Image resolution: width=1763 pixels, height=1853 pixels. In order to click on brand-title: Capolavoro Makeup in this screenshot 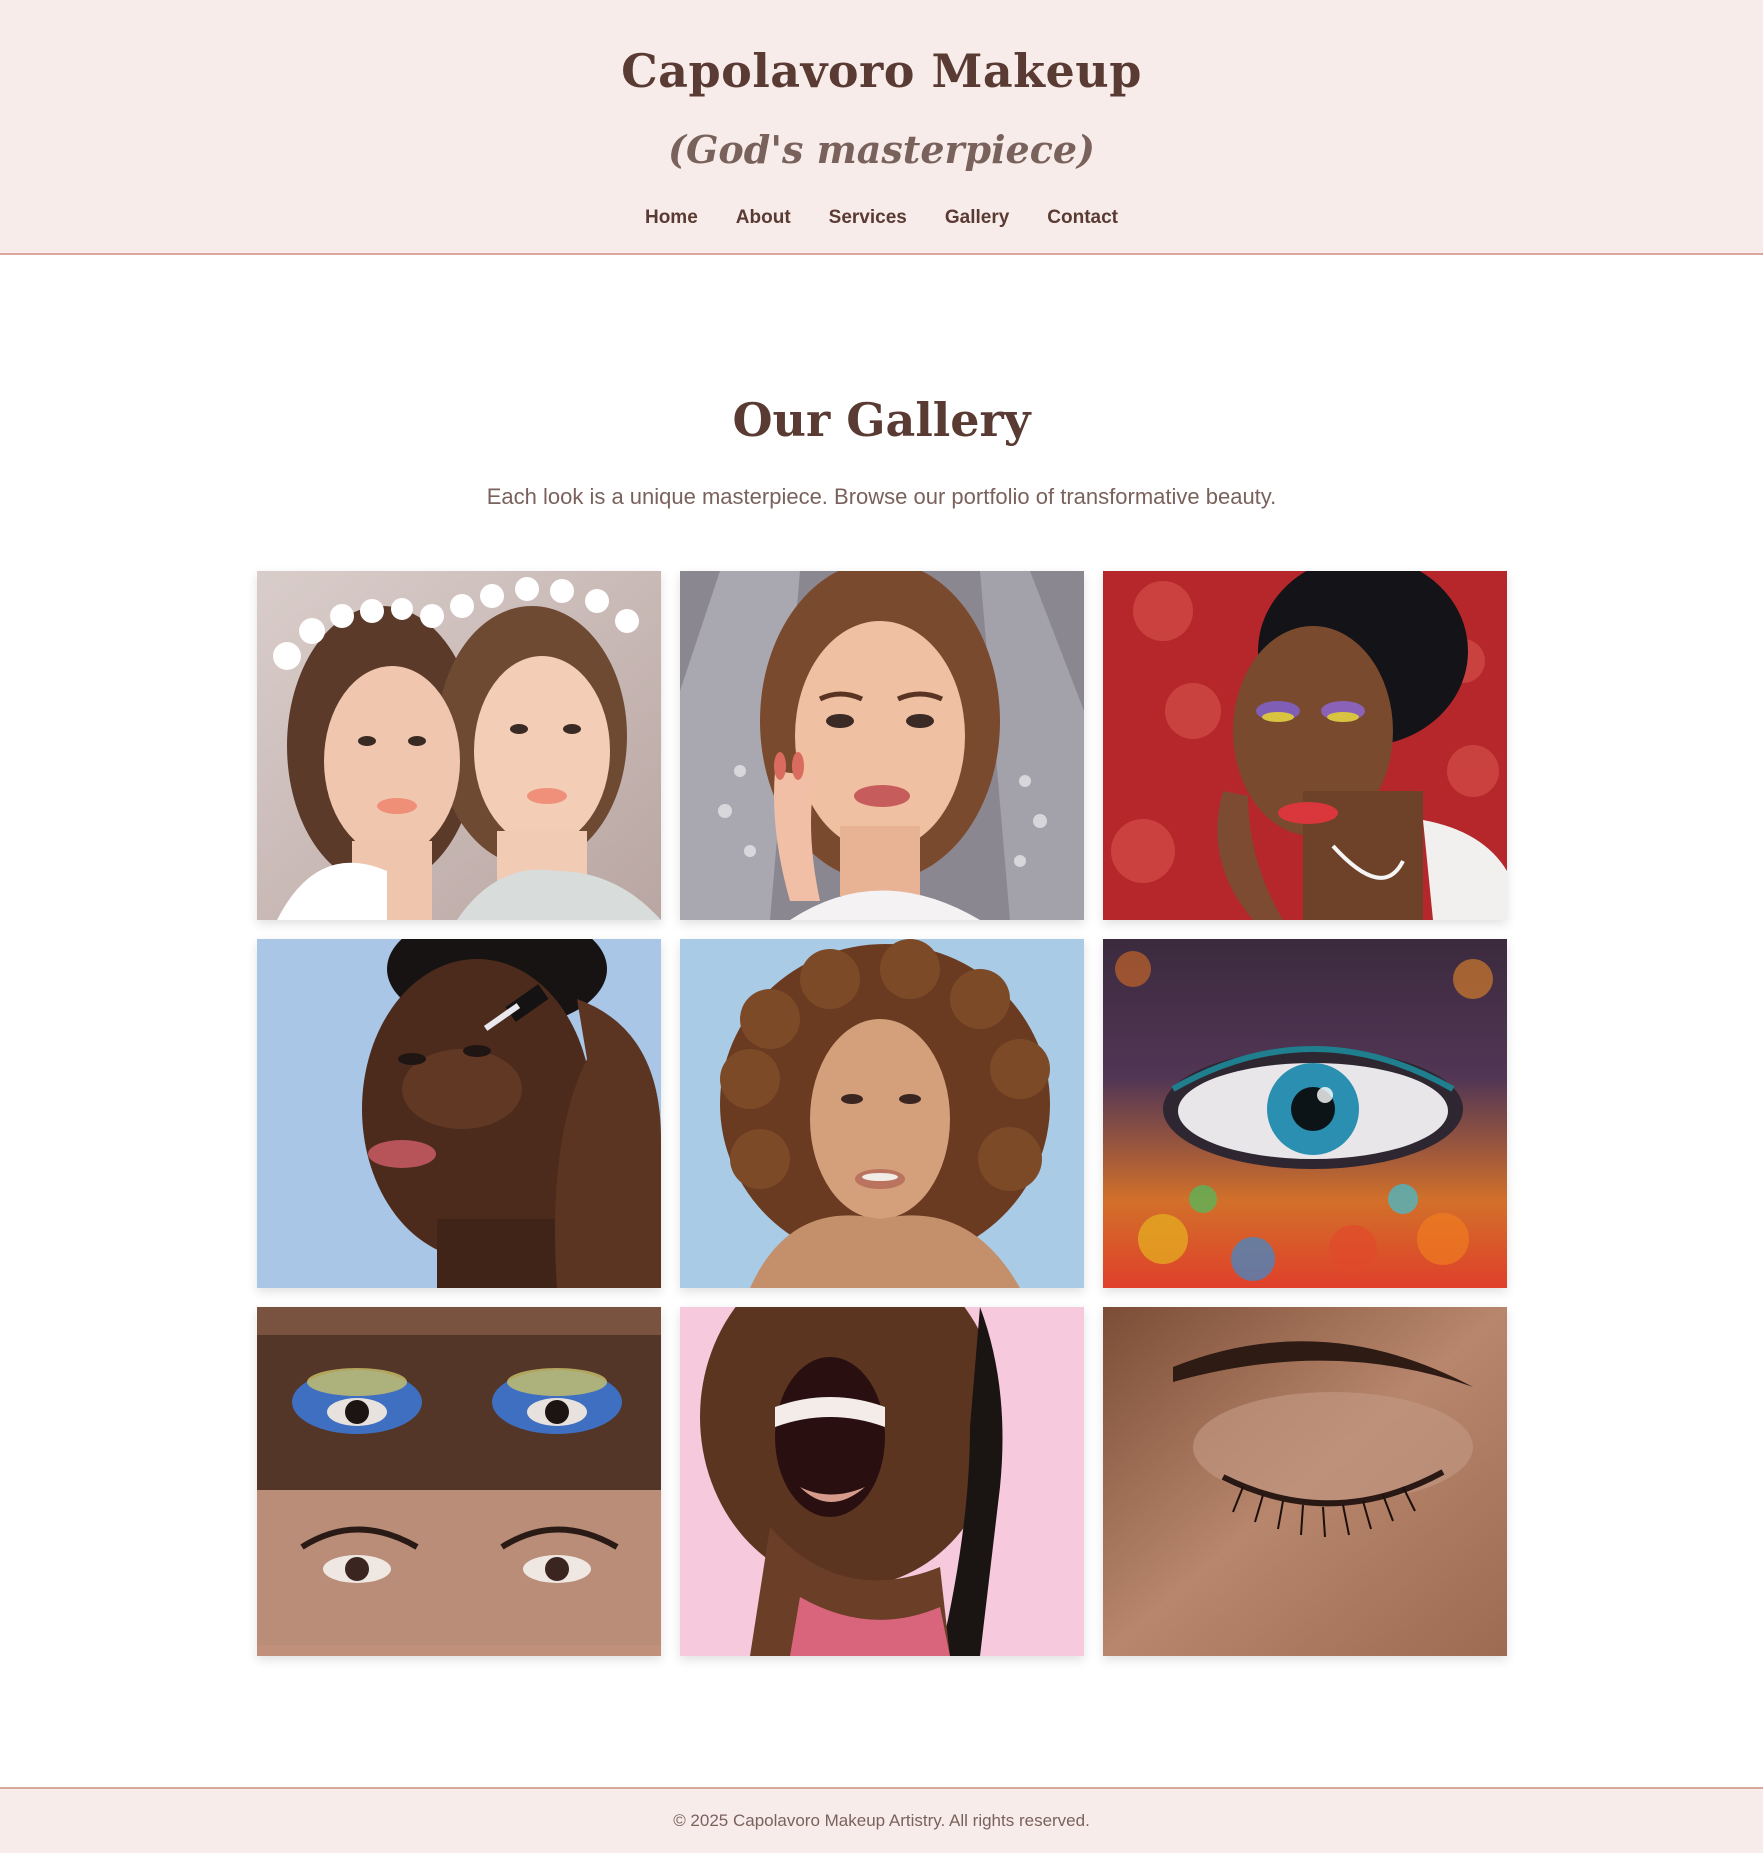, I will do `click(881, 71)`.